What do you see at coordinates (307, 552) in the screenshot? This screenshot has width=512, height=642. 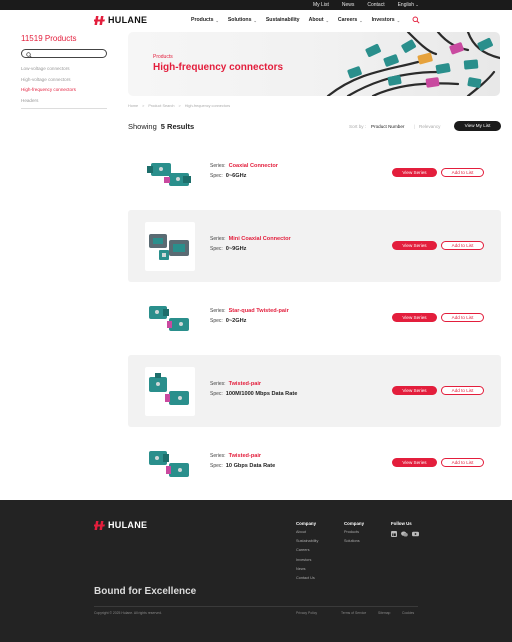 I see `footer-link-careers: Careers` at bounding box center [307, 552].